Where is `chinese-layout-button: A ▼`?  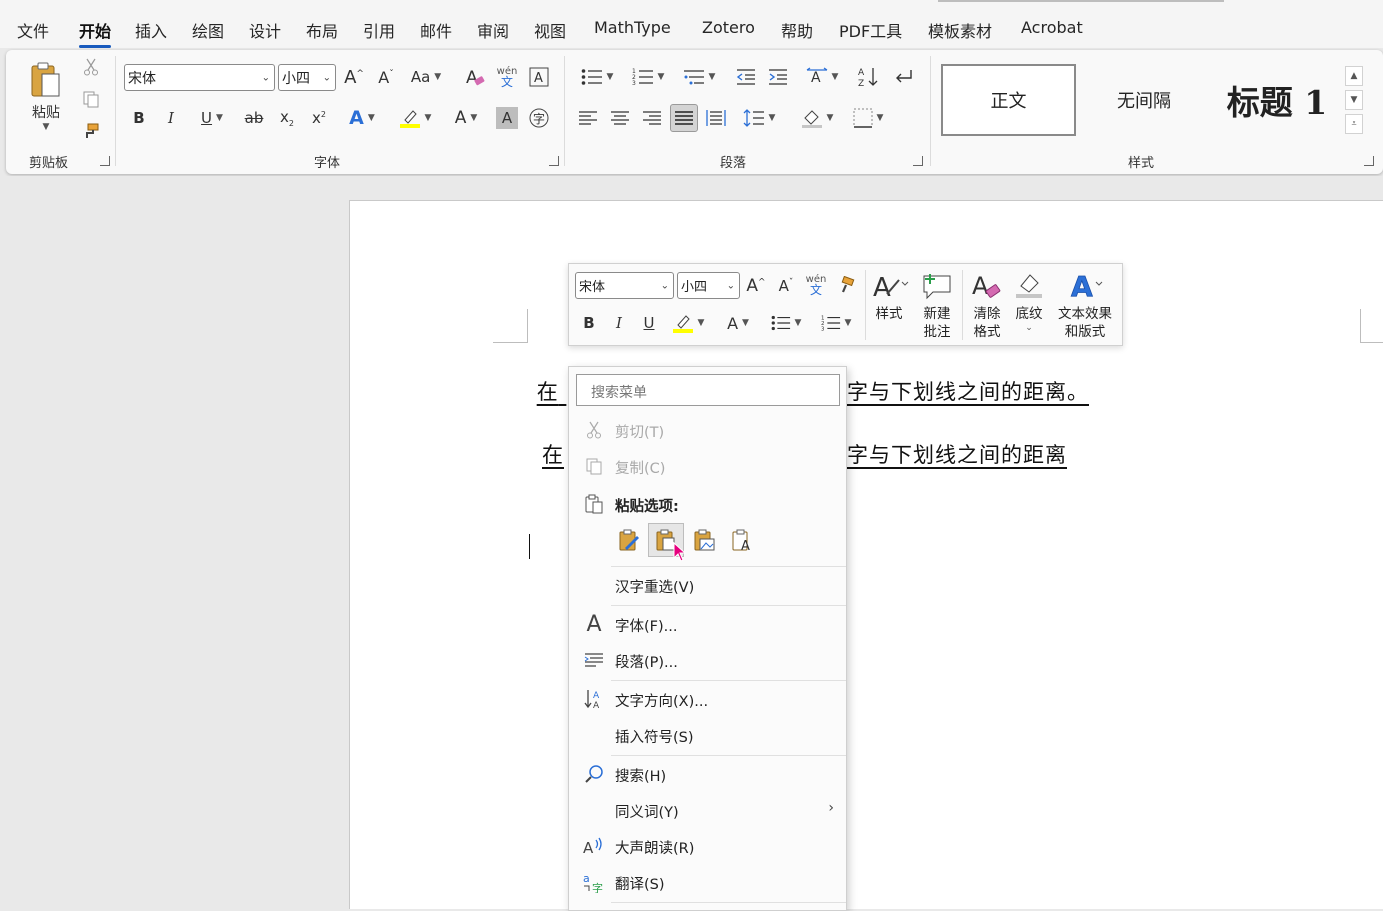
chinese-layout-button: A ▼ is located at coordinates (822, 77).